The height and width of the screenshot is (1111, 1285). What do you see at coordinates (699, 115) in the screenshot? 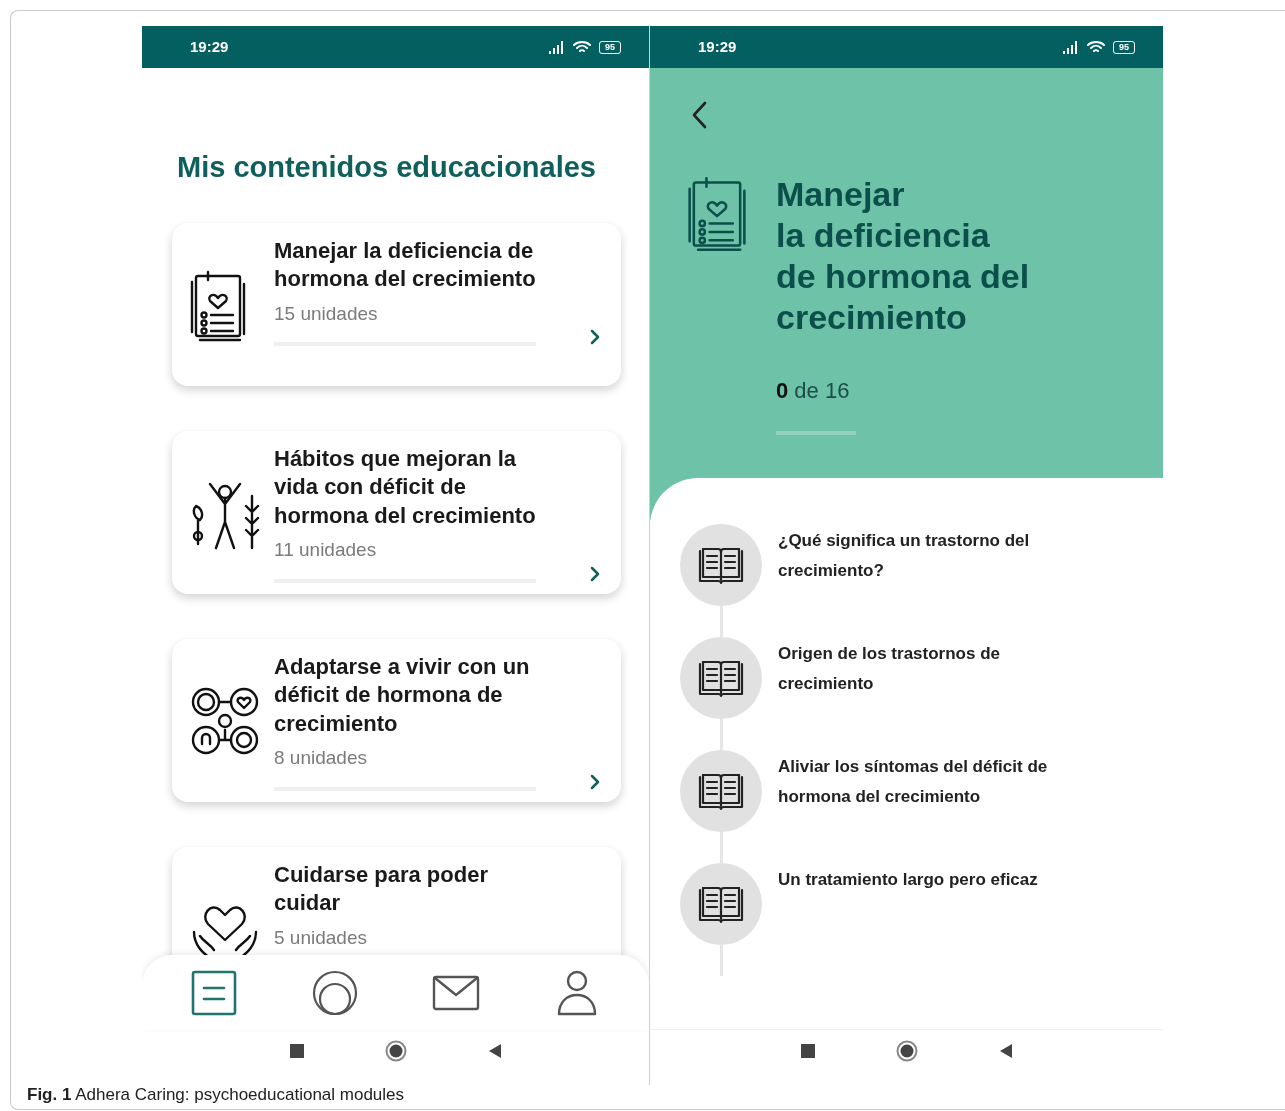
I see `back-chevron-icon` at bounding box center [699, 115].